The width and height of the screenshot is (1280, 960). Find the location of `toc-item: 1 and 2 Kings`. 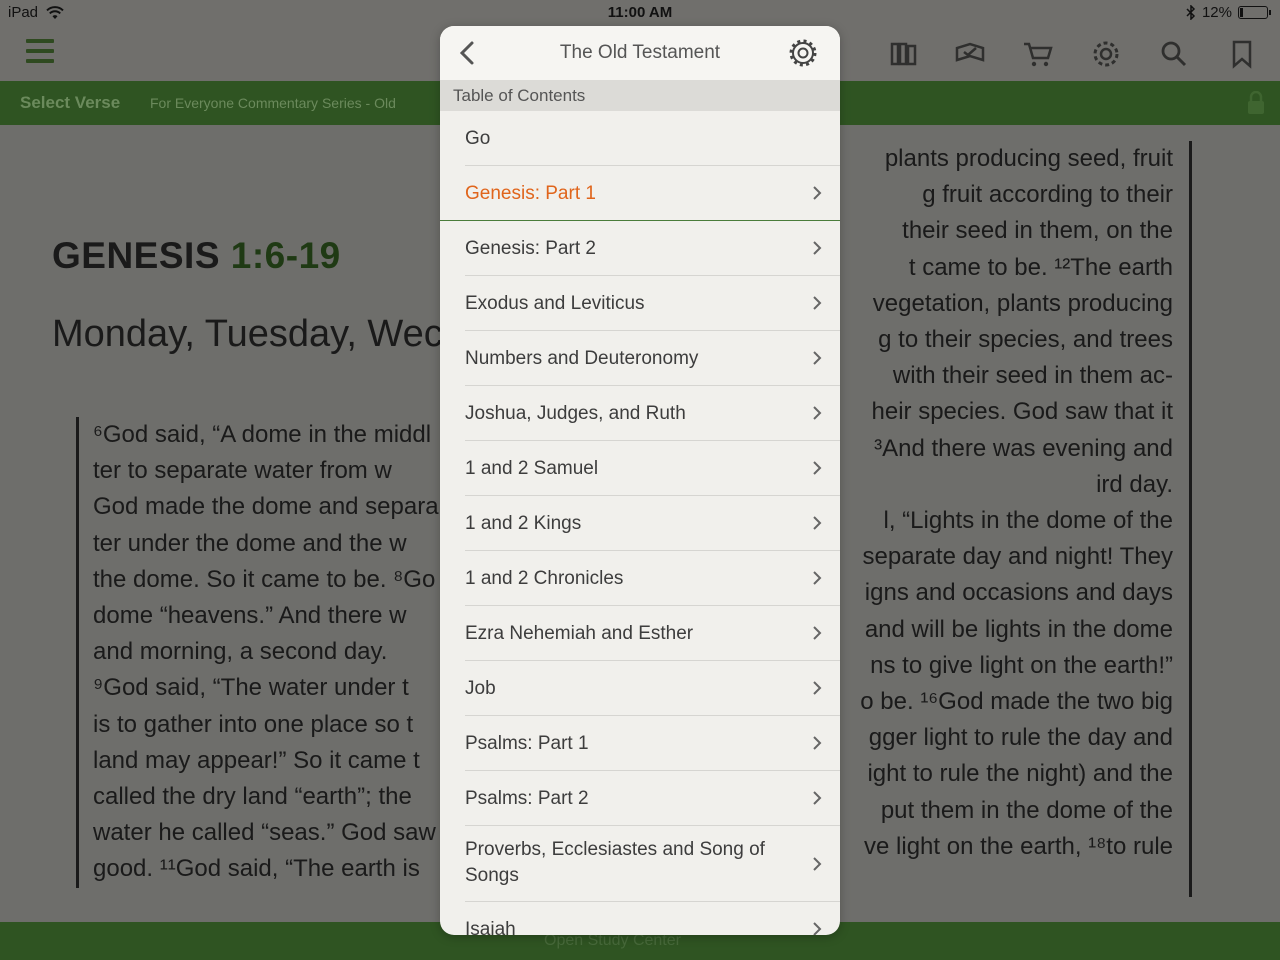

toc-item: 1 and 2 Kings is located at coordinates (652, 523).